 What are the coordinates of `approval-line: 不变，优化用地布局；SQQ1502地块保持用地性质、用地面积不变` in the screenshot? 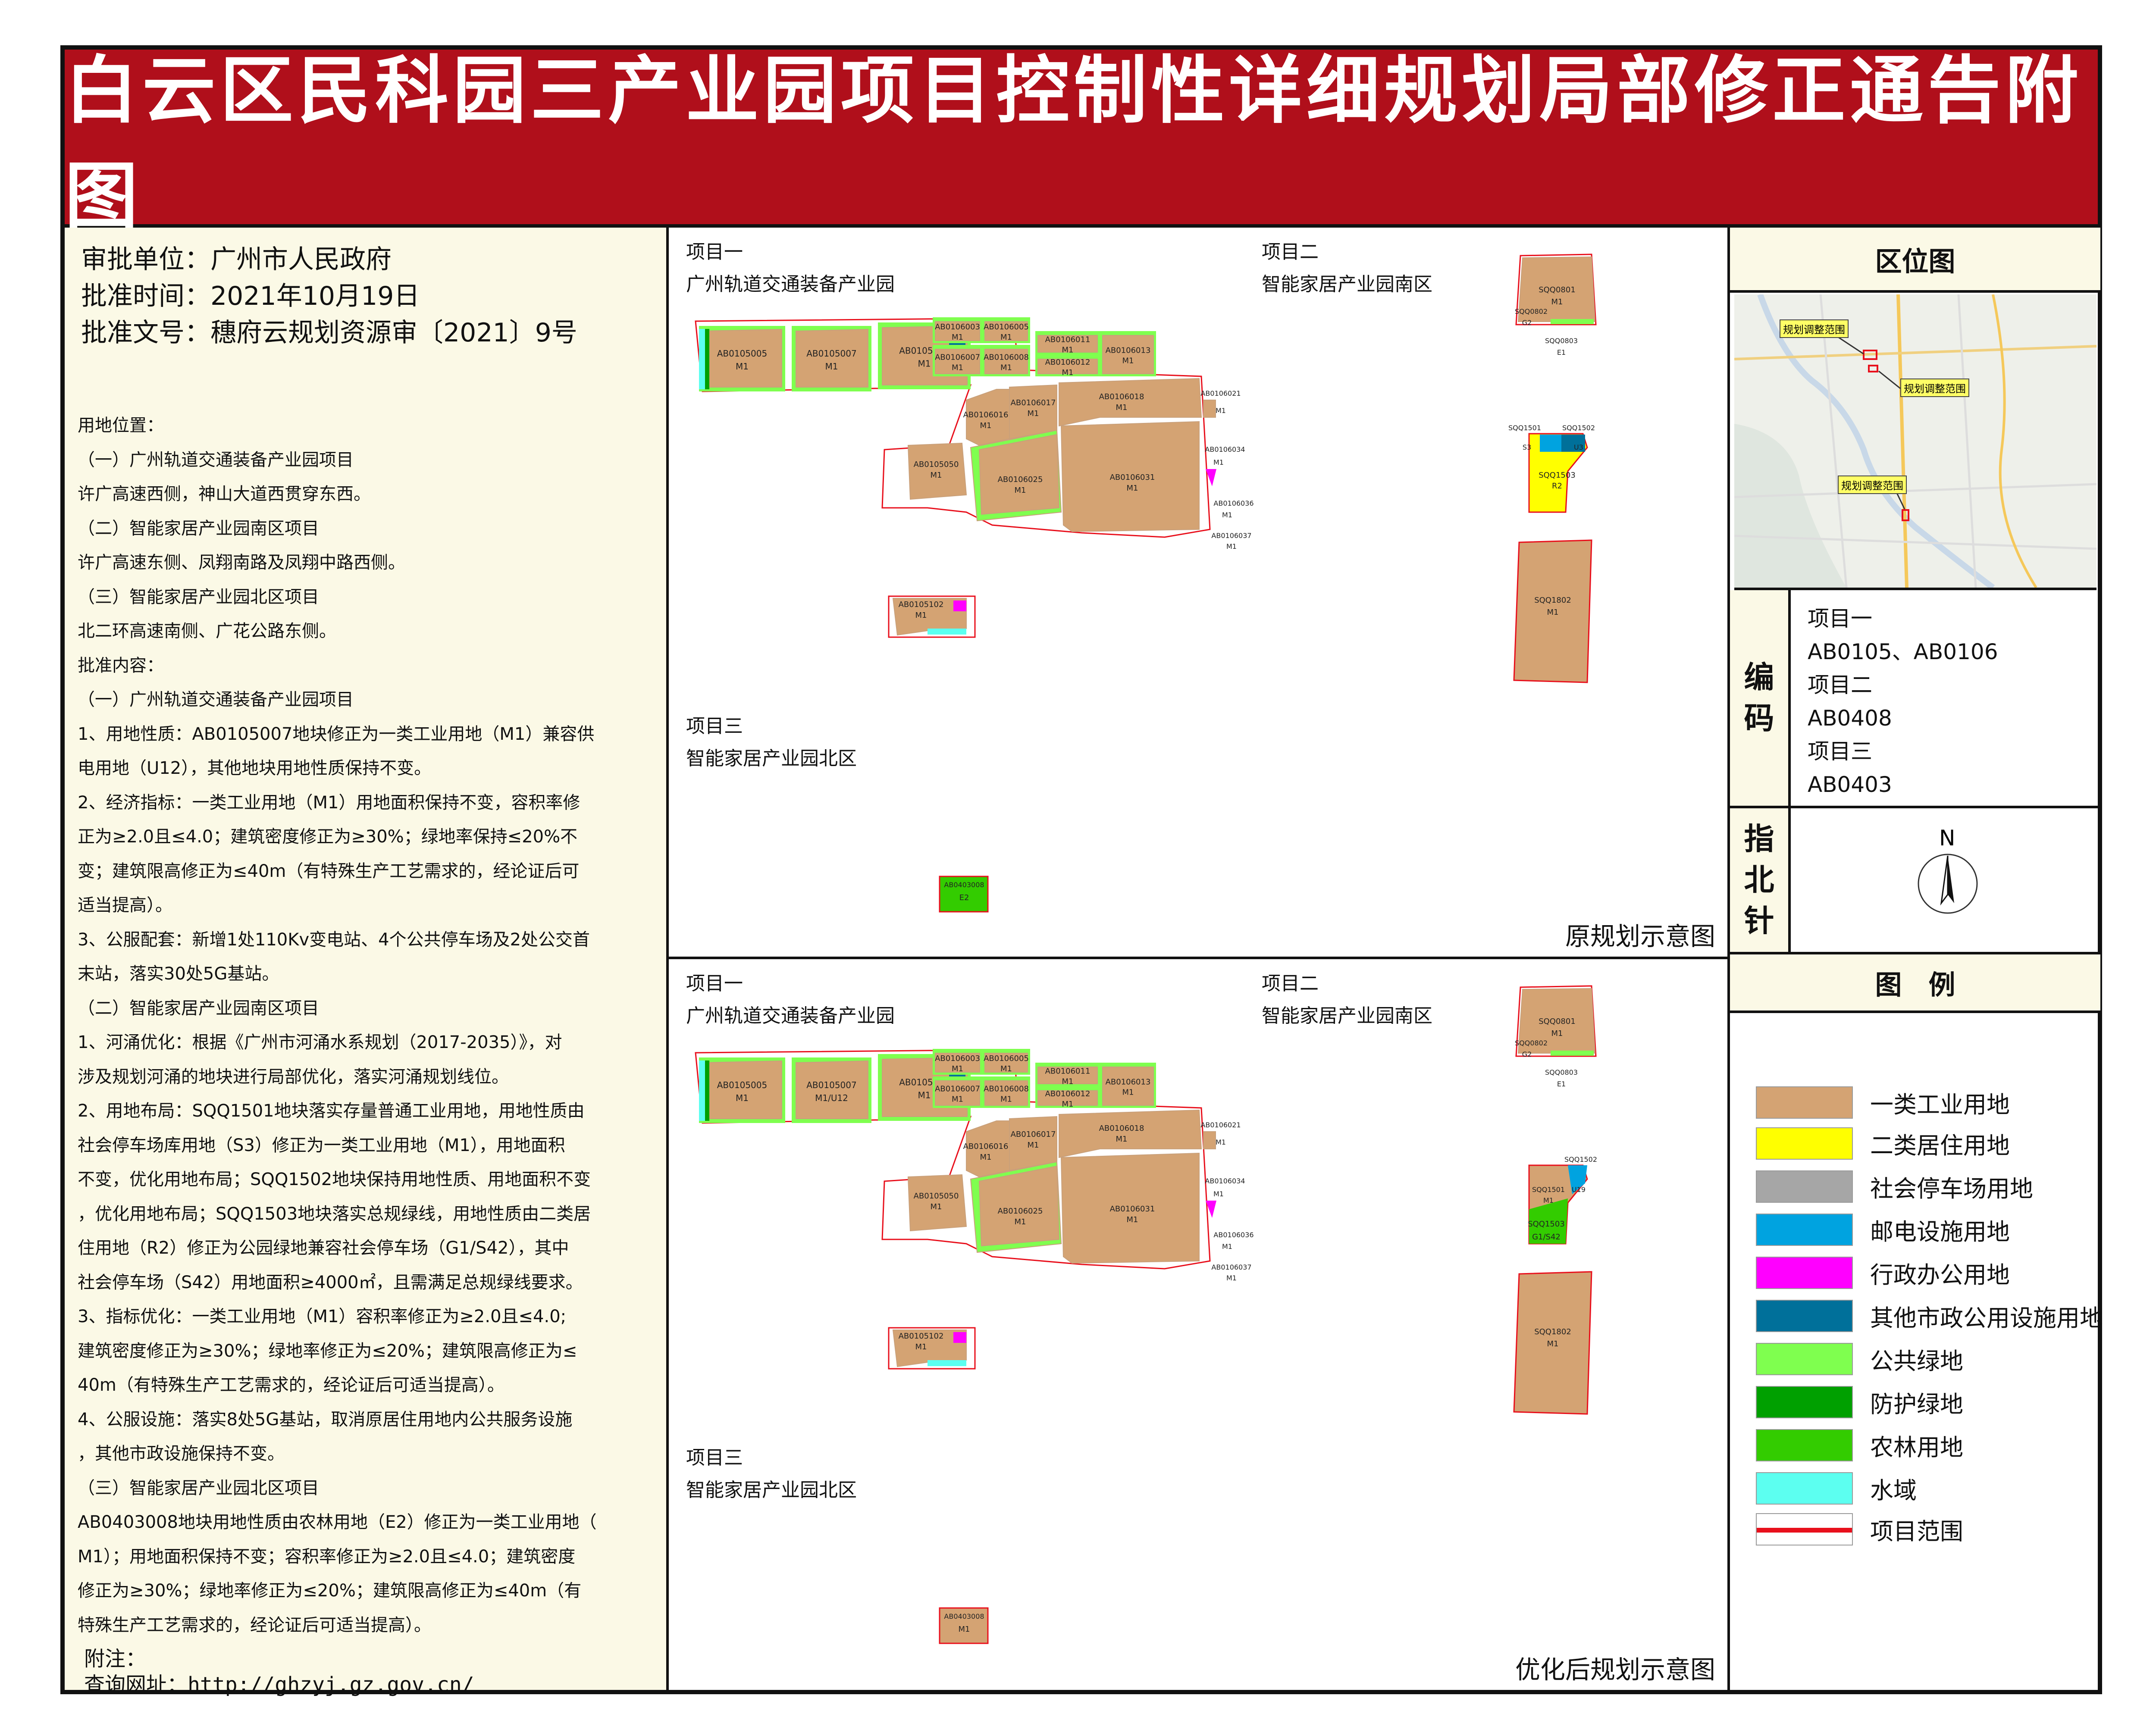 It's located at (334, 1179).